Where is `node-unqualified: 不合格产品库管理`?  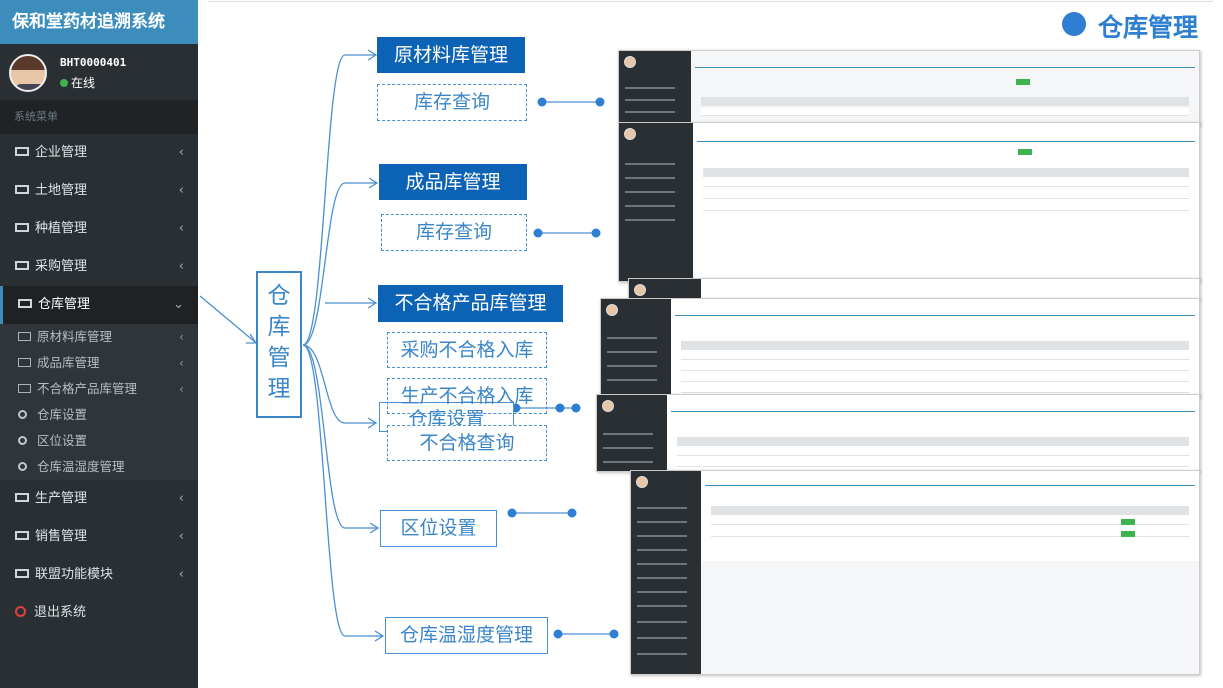
node-unqualified: 不合格产品库管理 is located at coordinates (470, 303).